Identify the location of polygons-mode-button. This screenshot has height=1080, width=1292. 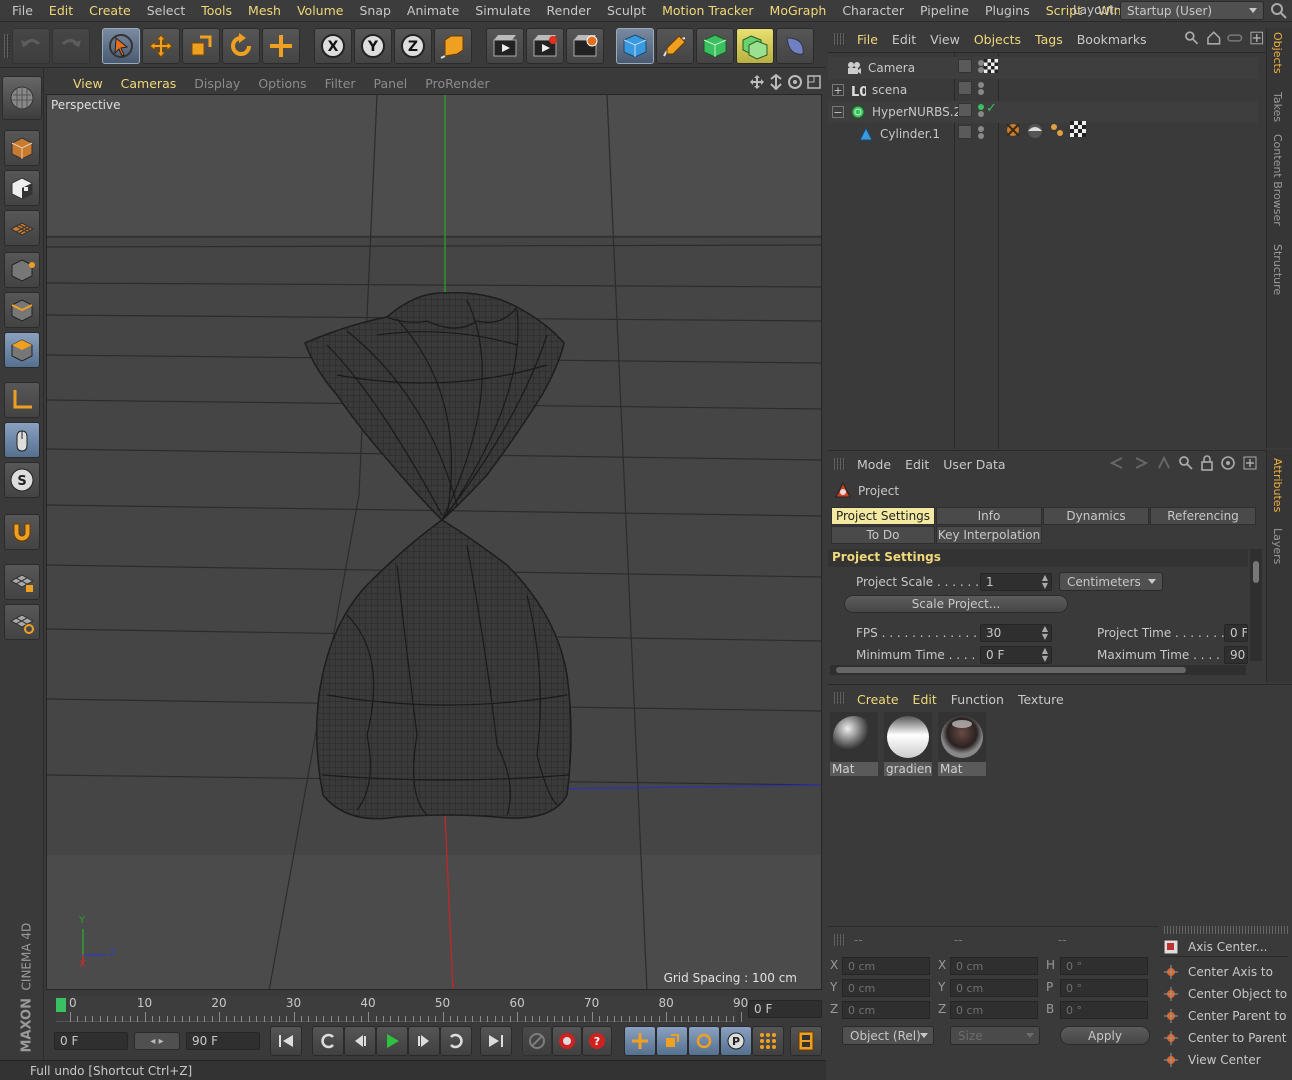
(22, 350).